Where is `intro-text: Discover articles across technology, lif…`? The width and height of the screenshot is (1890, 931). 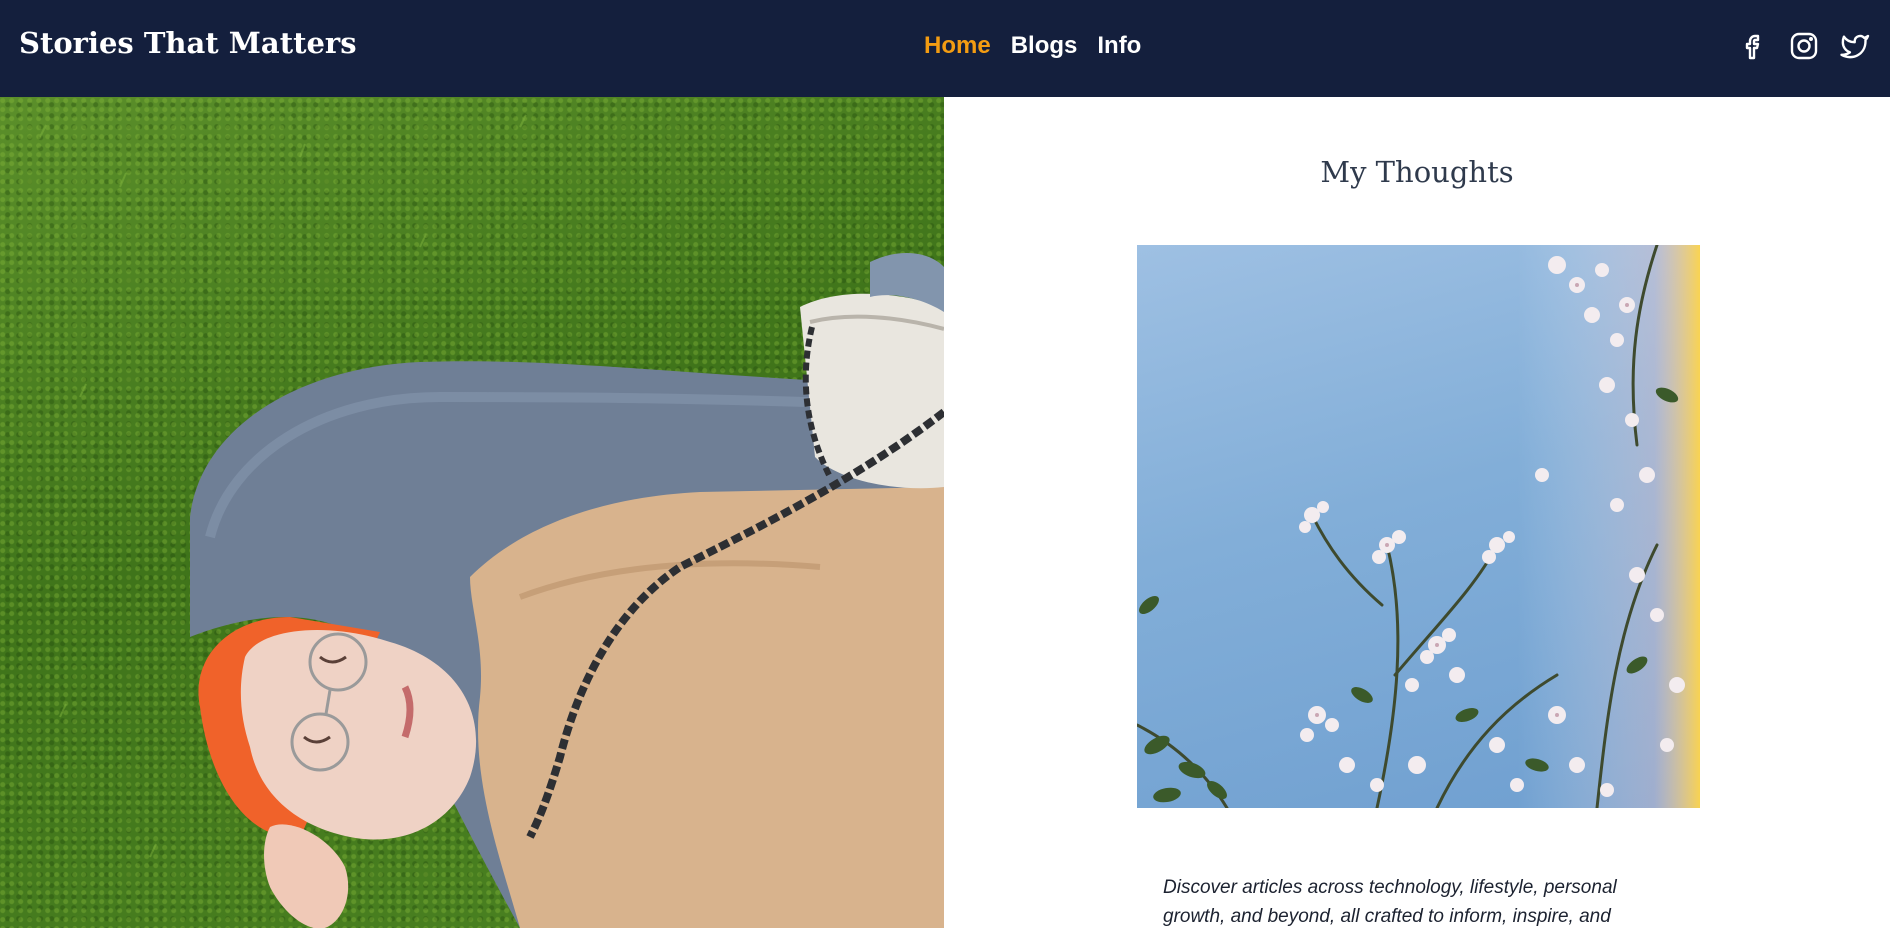 intro-text: Discover articles across technology, lif… is located at coordinates (1390, 902).